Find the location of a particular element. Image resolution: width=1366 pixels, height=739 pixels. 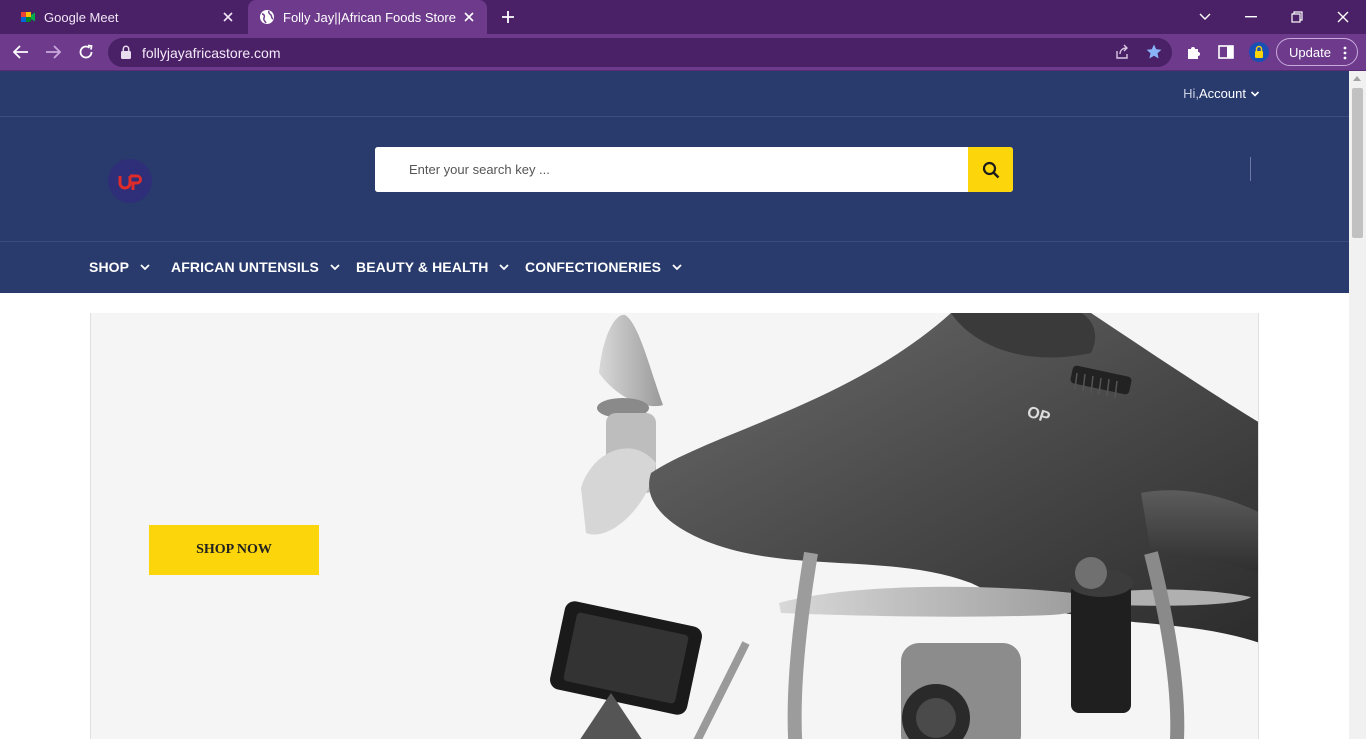

nav-item-beauty-health: BEAUTY & HEALTH is located at coordinates (433, 267).